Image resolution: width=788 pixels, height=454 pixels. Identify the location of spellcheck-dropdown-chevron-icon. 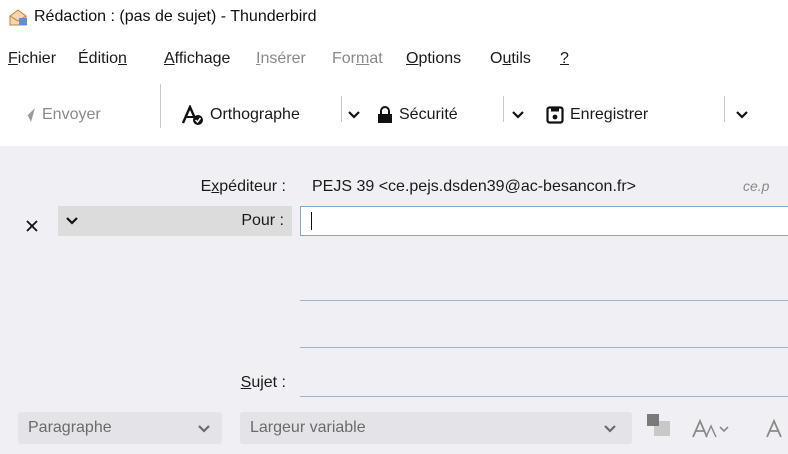
(354, 115).